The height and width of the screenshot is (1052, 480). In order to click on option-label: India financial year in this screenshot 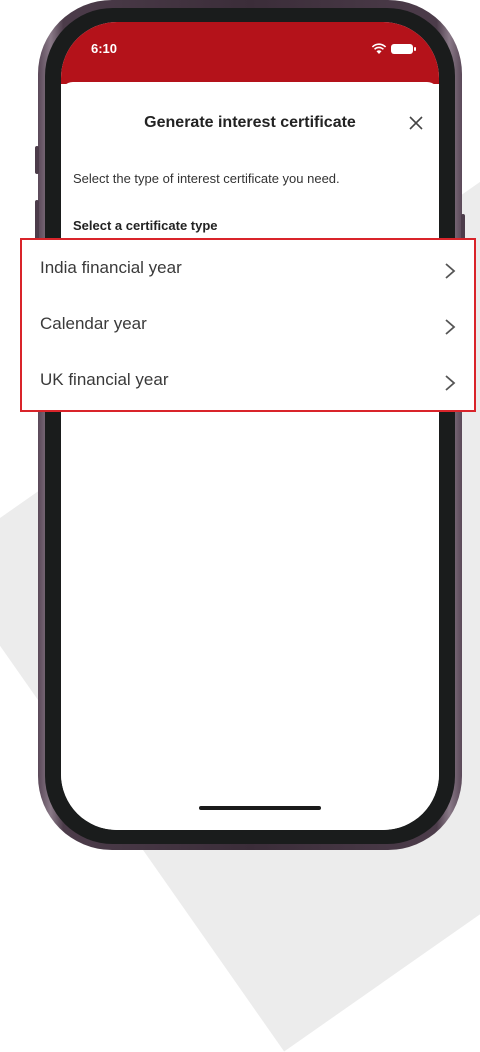, I will do `click(111, 267)`.